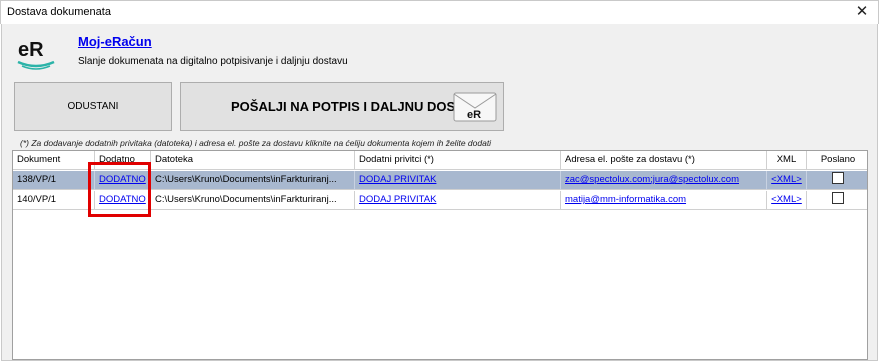 This screenshot has width=879, height=362. I want to click on email-cell: matija@mm-informatika.com, so click(664, 200).